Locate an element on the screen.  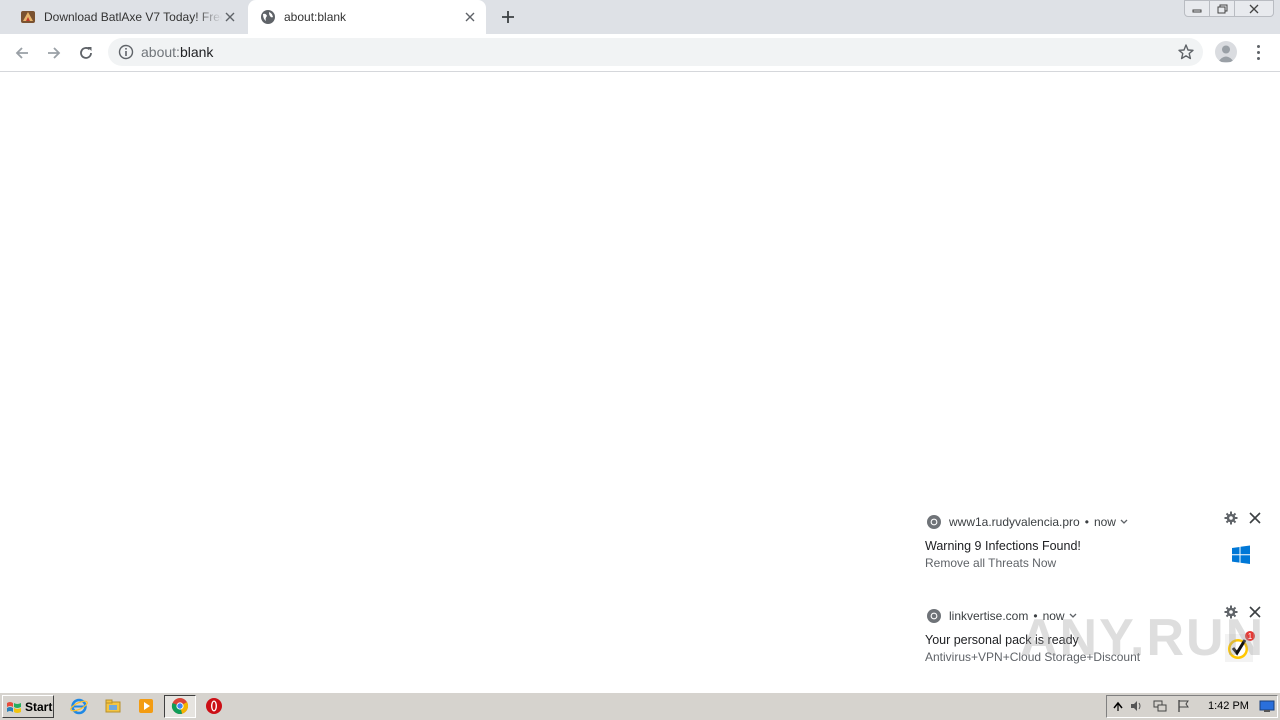
profile-avatar-button is located at coordinates (1226, 52).